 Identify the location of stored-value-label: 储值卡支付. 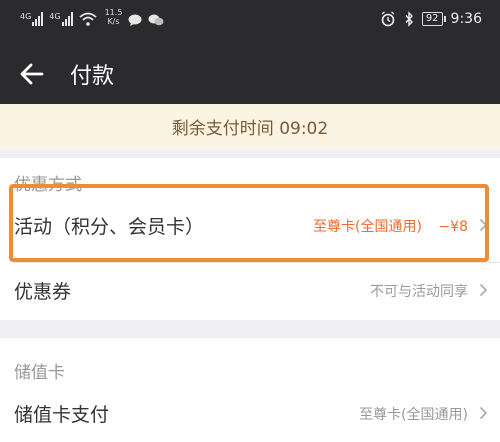
(62, 415).